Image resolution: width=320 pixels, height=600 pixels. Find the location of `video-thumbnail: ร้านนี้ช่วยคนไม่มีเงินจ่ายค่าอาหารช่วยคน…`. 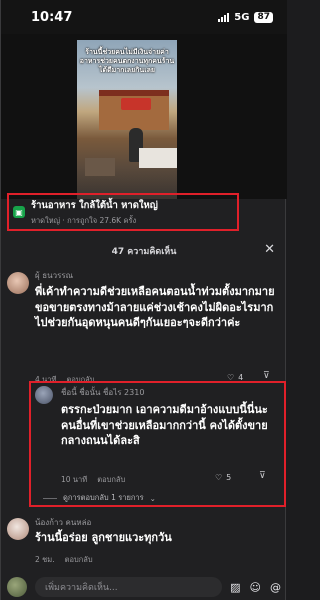

video-thumbnail: ร้านนี้ช่วยคนไม่มีเงินจ่ายค่าอาหารช่วยคน… is located at coordinates (127, 119).